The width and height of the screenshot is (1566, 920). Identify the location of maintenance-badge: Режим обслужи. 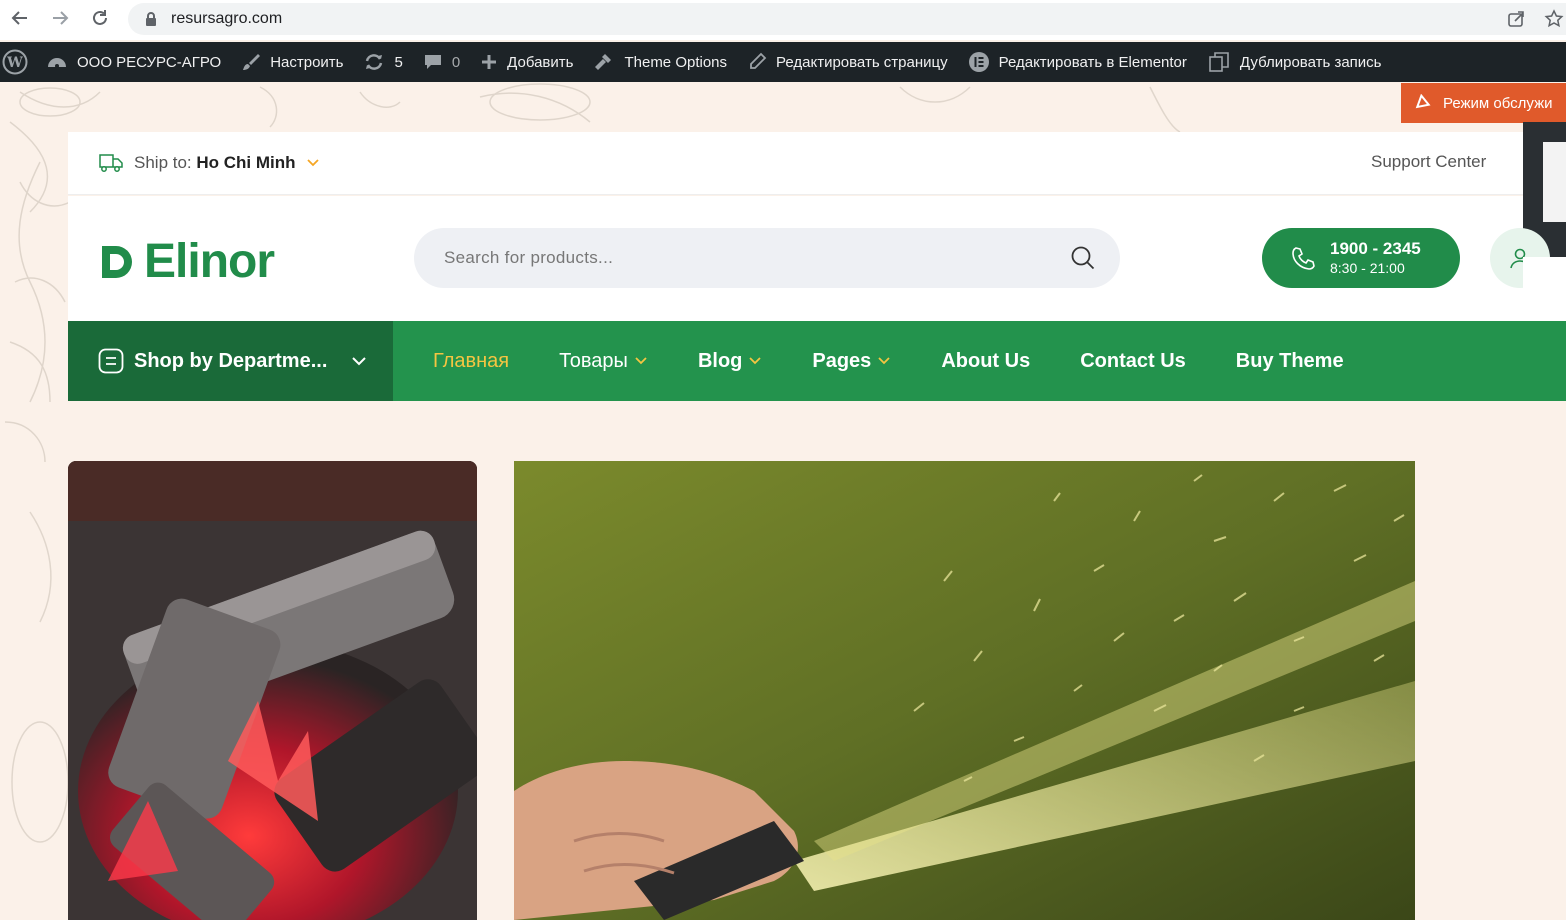
(1483, 103).